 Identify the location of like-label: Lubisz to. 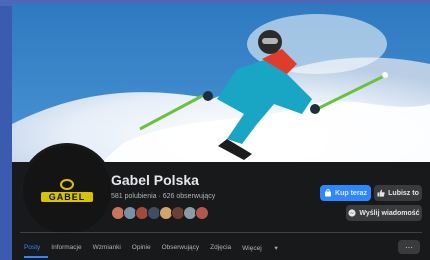
(403, 193).